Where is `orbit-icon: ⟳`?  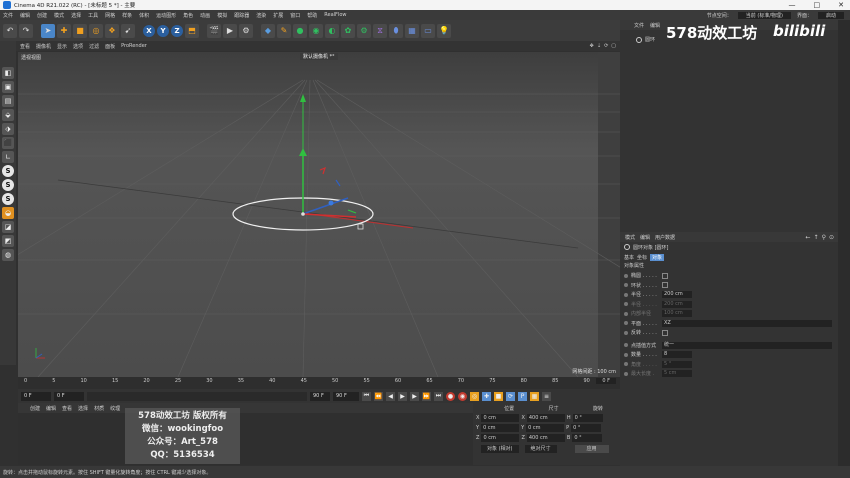 orbit-icon: ⟳ is located at coordinates (606, 46).